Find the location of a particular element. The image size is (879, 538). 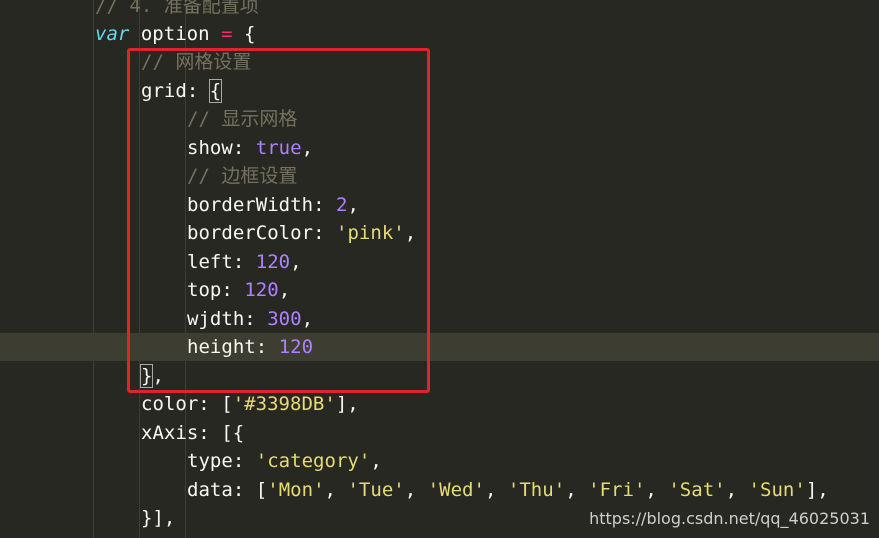

identifier: option is located at coordinates (175, 34).